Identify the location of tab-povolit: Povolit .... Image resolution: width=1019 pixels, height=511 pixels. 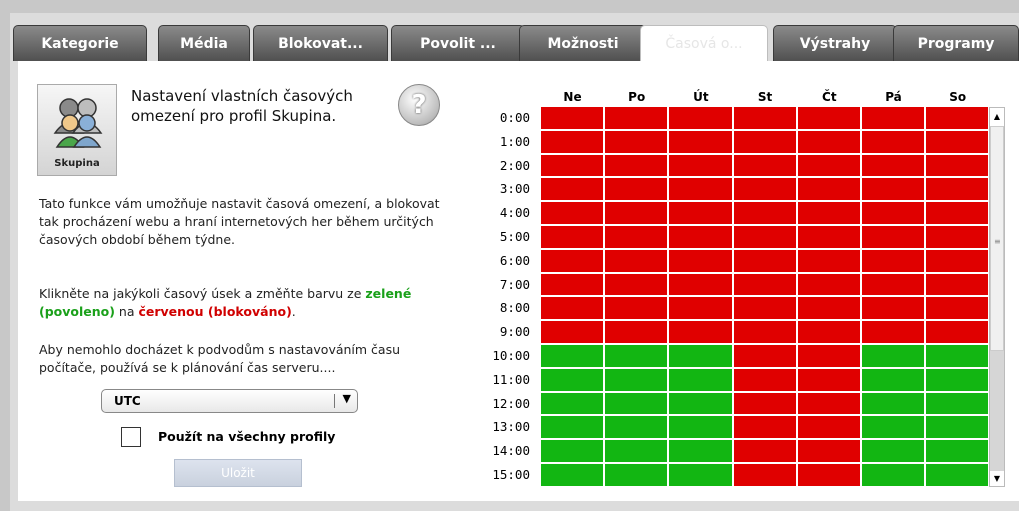
(458, 43).